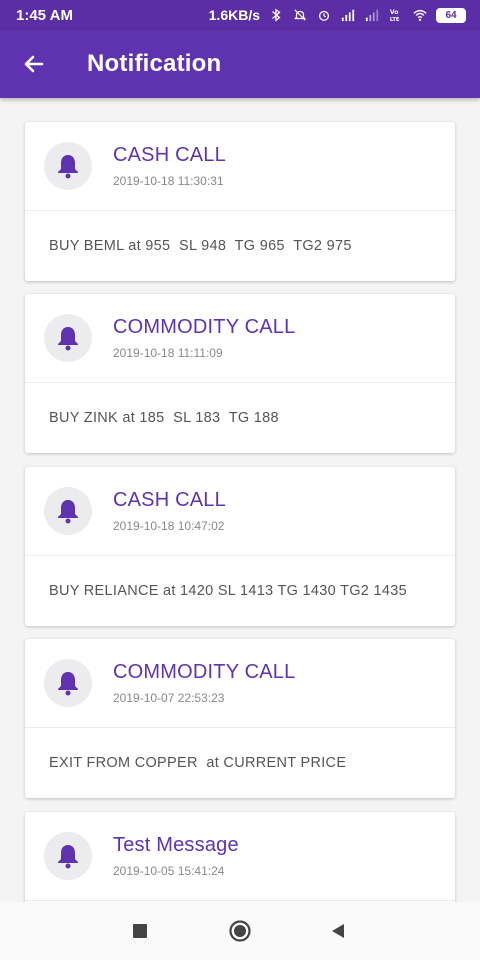  Describe the element at coordinates (276, 15) in the screenshot. I see `bluetooth-icon` at that location.